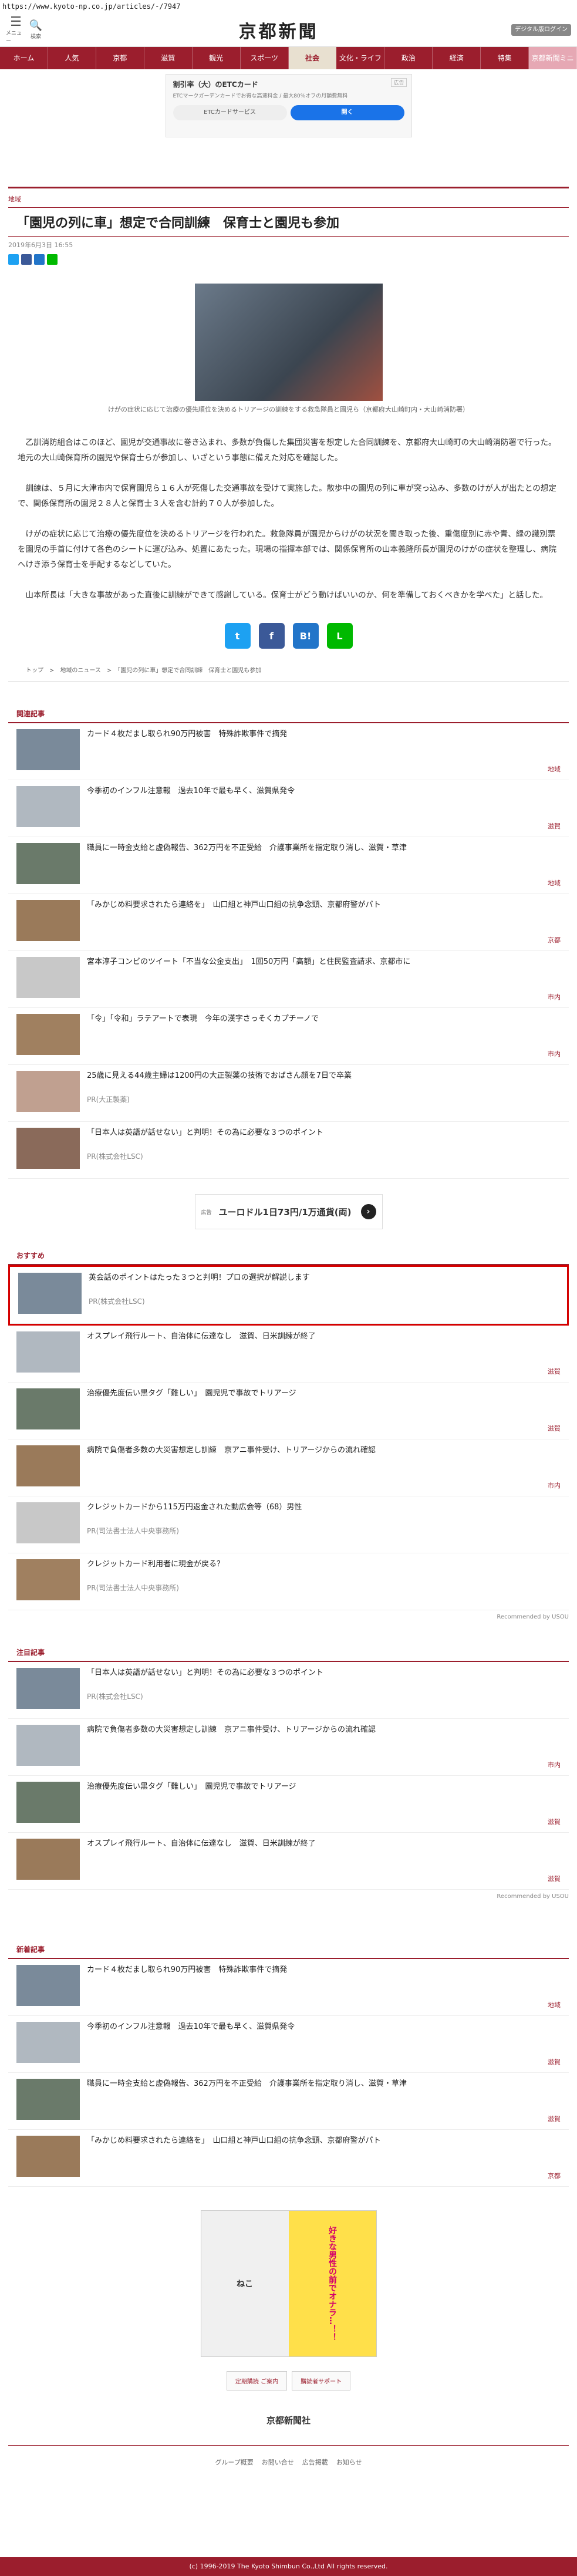 The height and width of the screenshot is (2576, 577). I want to click on item-title: クレジットカードから115万円返金された動広会等（68）男性, so click(324, 1507).